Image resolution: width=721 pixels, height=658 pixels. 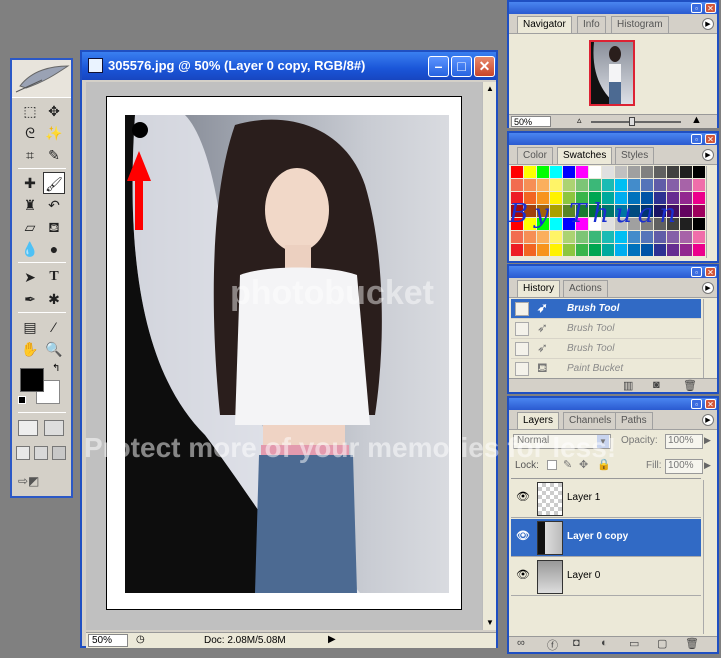 I want to click on new-group-icon: ▭, so click(x=634, y=643).